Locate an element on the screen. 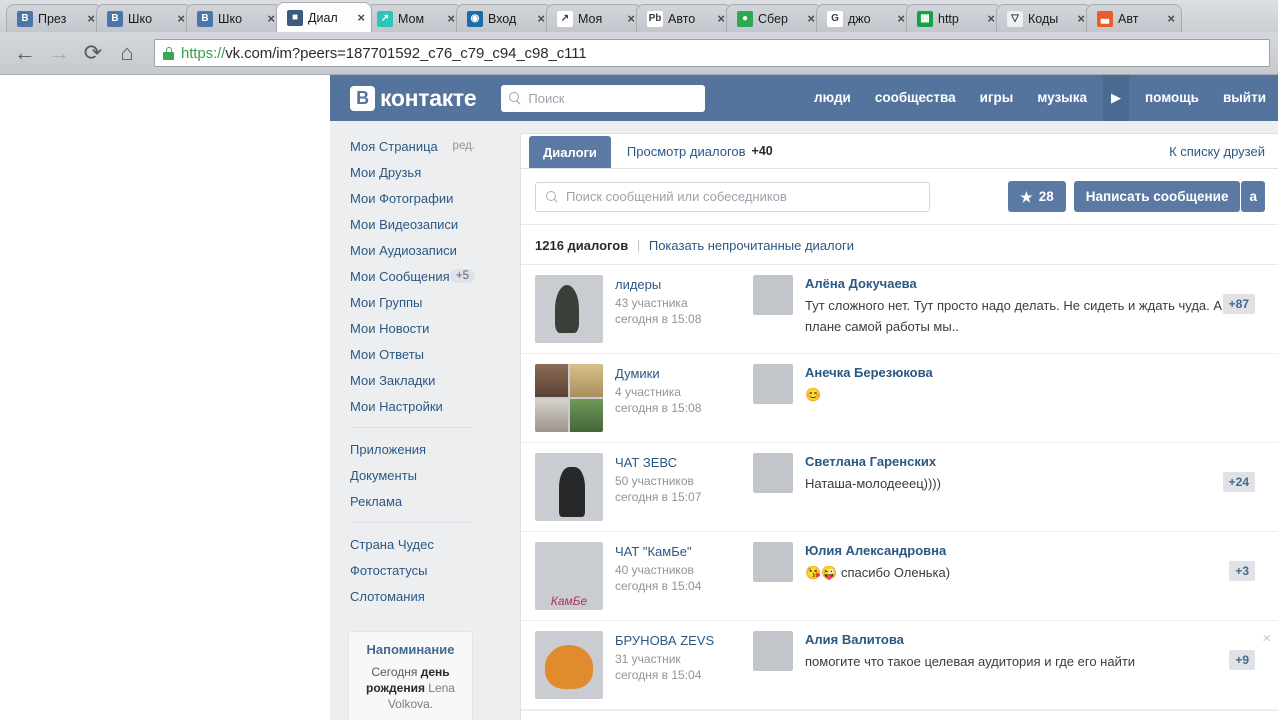  sidebar-item: Мои Аудиозаписи is located at coordinates (407, 250).